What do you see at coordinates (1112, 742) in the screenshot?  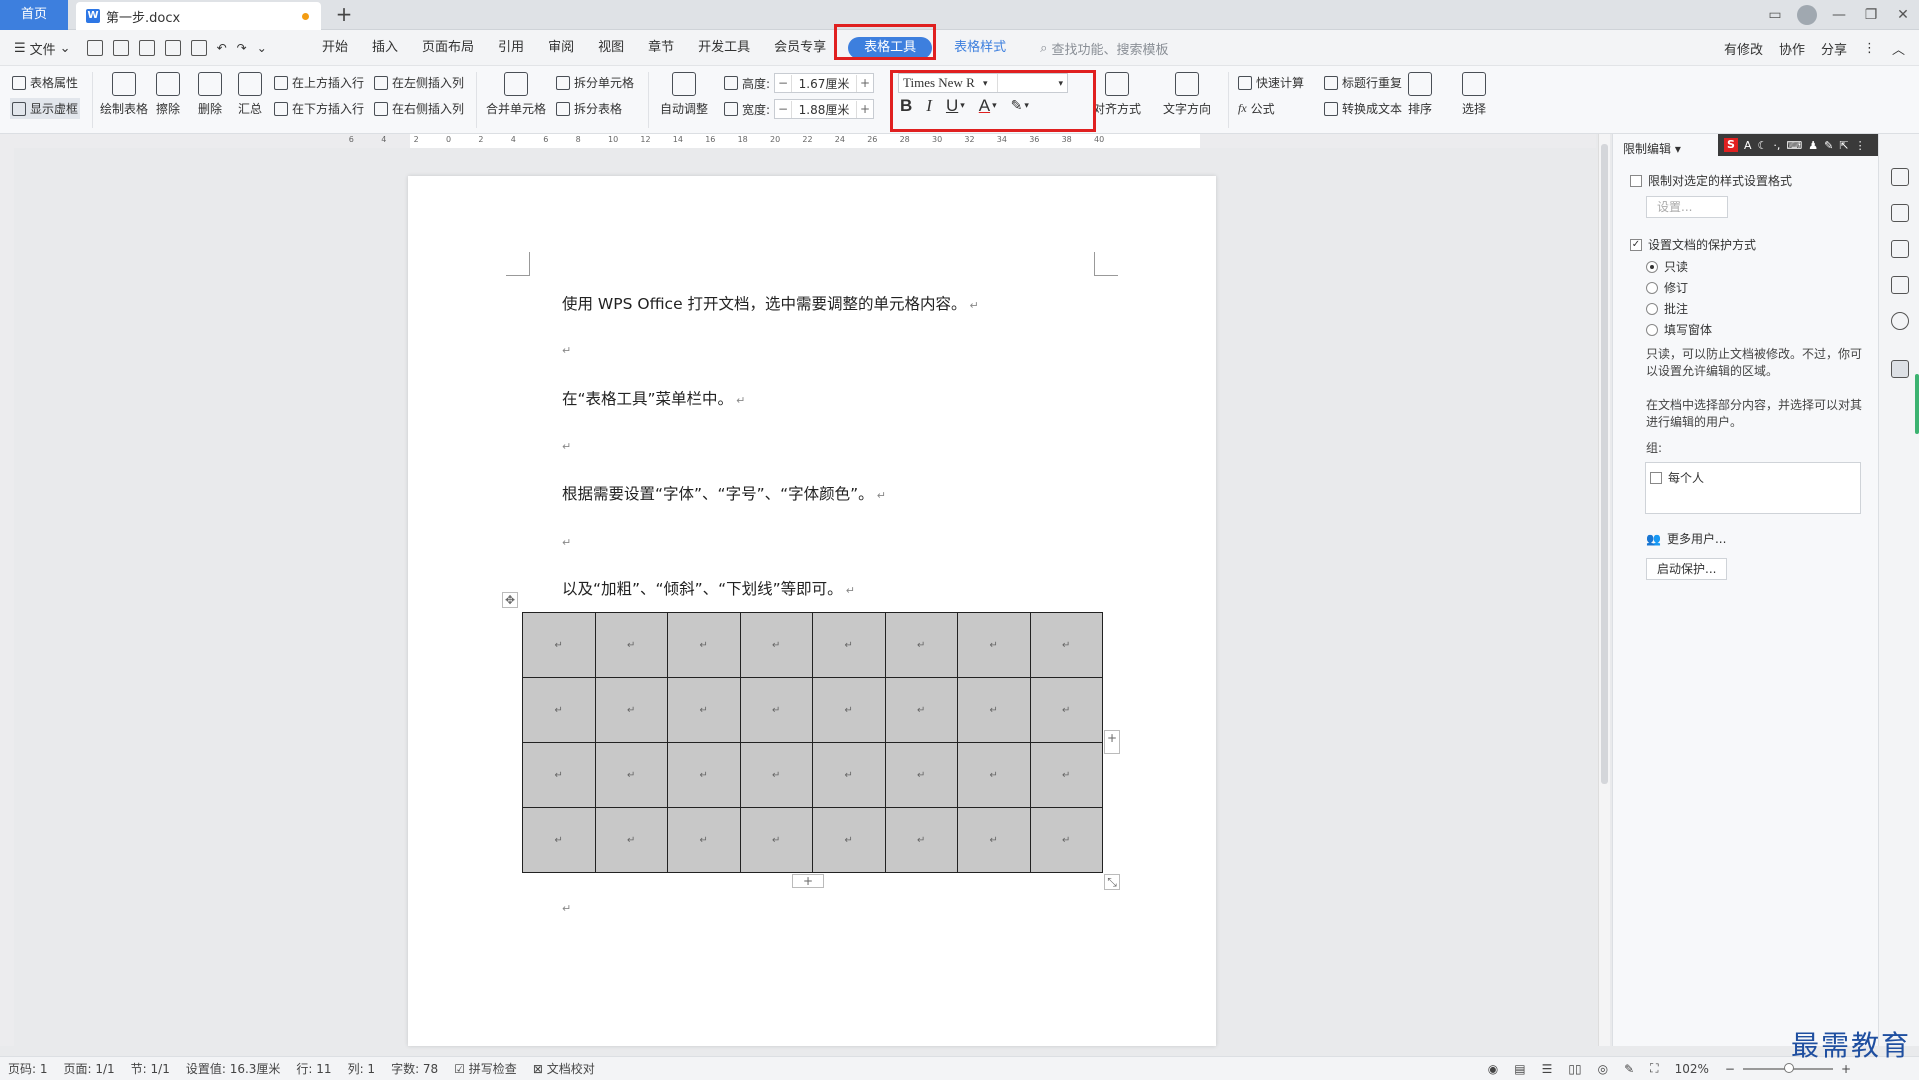 I see `add-column-button: +` at bounding box center [1112, 742].